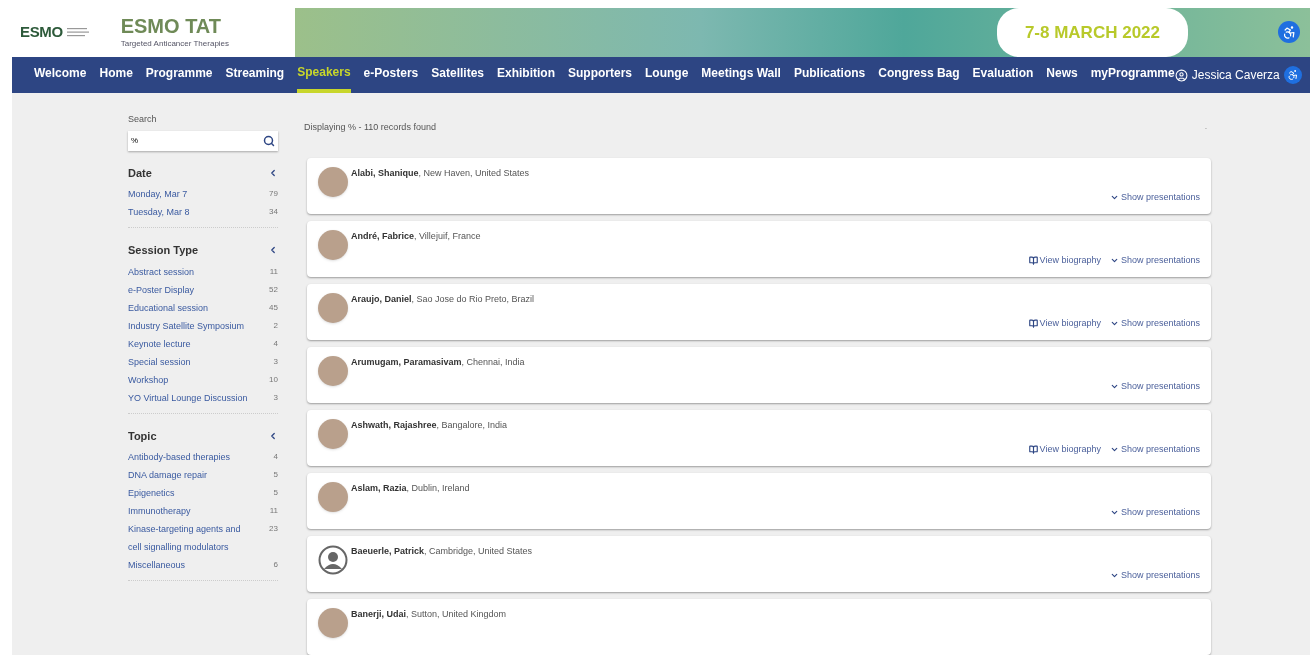  What do you see at coordinates (275, 325) in the screenshot?
I see `filter-count: 2` at bounding box center [275, 325].